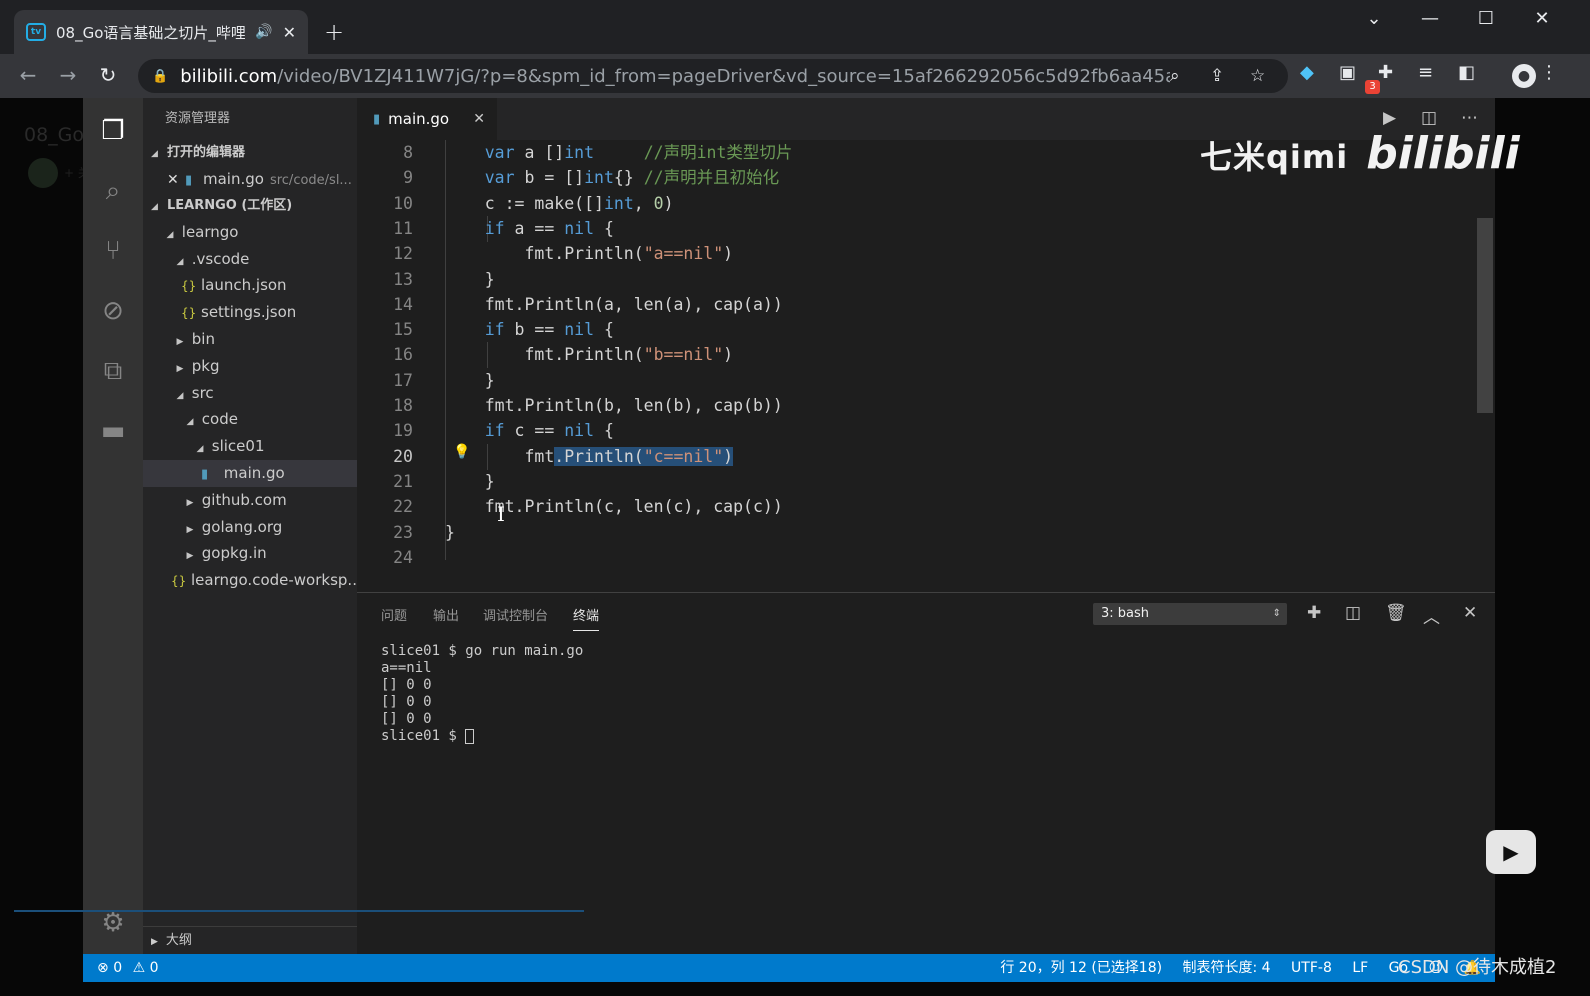 The height and width of the screenshot is (996, 1590). I want to click on tree-folder-code: ◢ code, so click(250, 419).